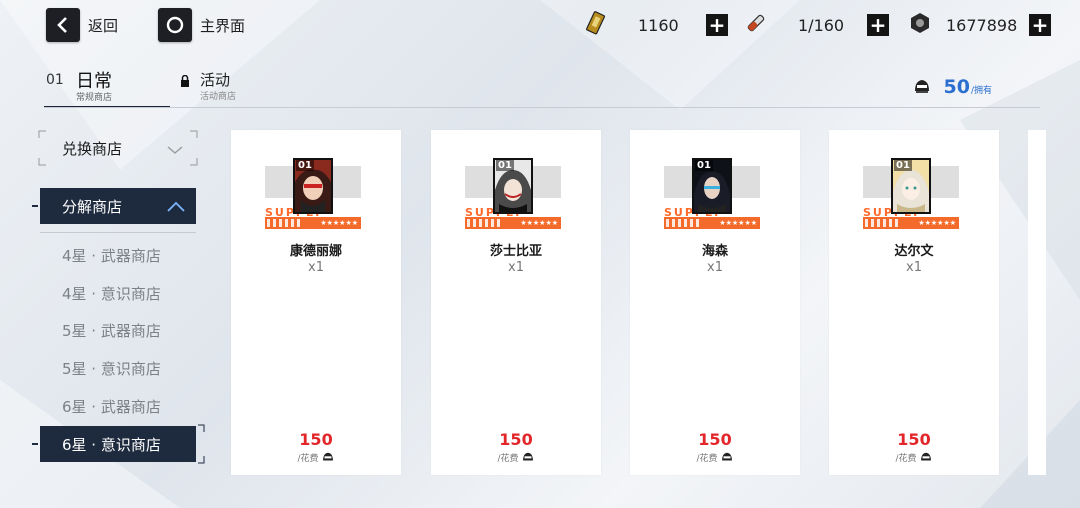  I want to click on owned-currency: 50 /拥有, so click(952, 88).